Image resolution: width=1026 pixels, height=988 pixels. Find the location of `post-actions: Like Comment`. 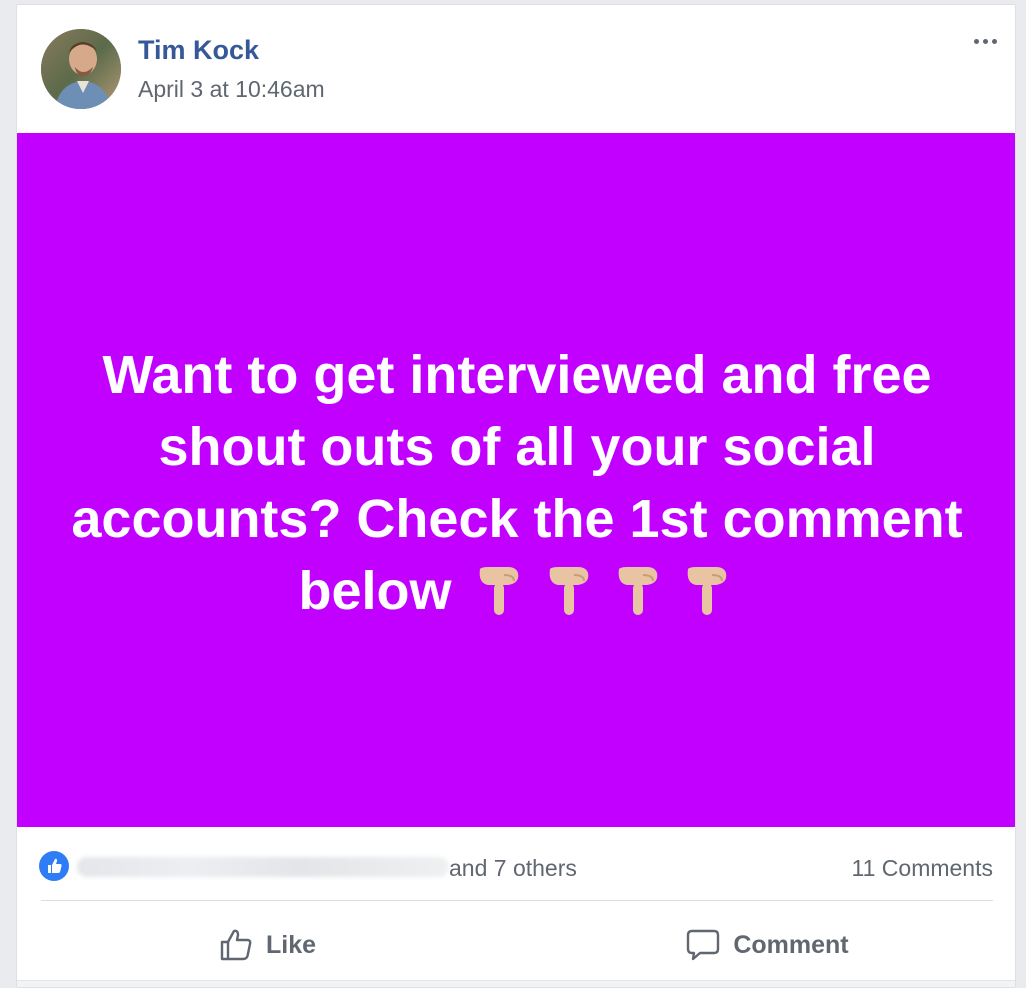

post-actions: Like Comment is located at coordinates (516, 944).